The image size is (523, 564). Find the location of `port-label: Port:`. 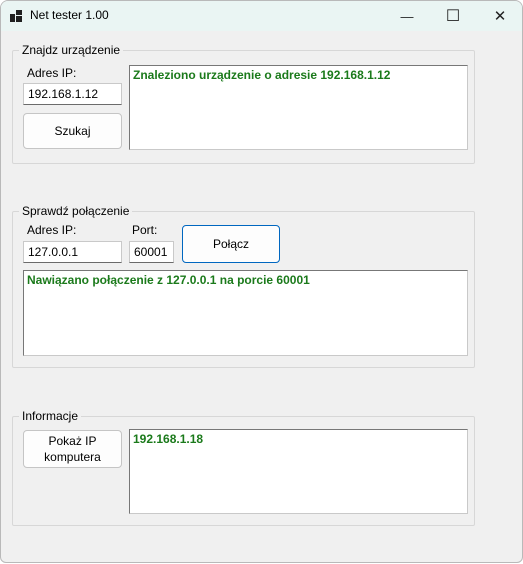

port-label: Port: is located at coordinates (145, 230).